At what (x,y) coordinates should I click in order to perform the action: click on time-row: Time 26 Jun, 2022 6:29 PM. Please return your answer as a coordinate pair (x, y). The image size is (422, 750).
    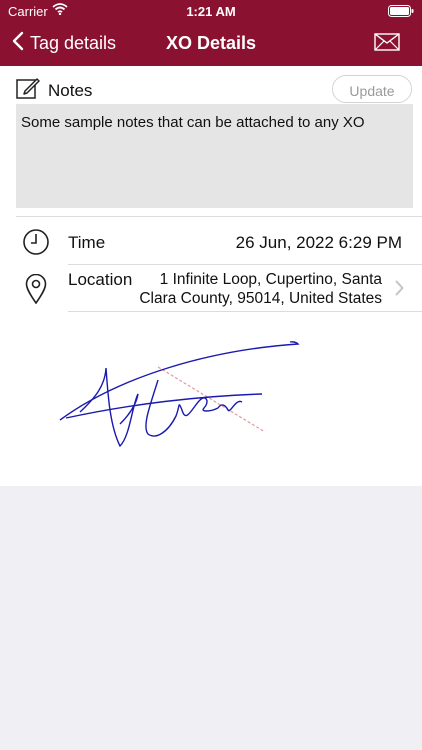
    Looking at the image, I should click on (211, 244).